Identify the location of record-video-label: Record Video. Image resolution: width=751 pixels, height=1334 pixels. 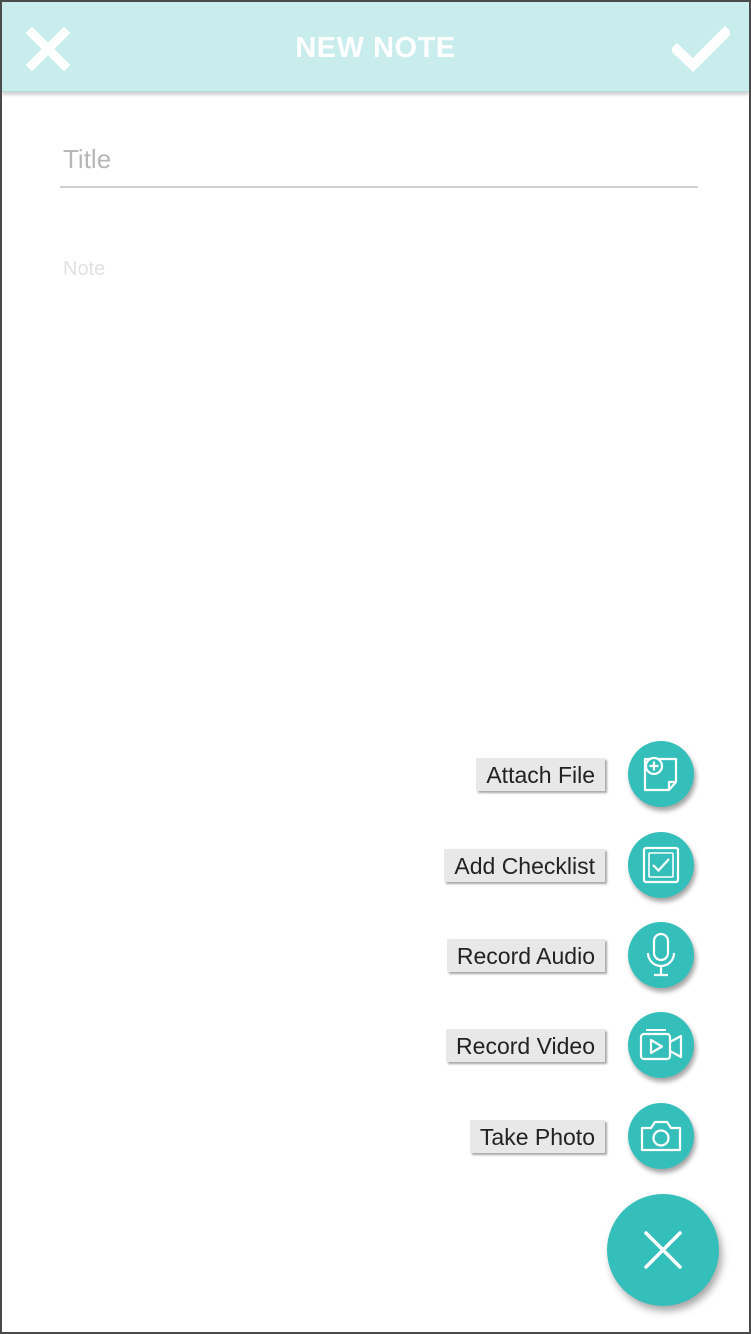
(525, 1045).